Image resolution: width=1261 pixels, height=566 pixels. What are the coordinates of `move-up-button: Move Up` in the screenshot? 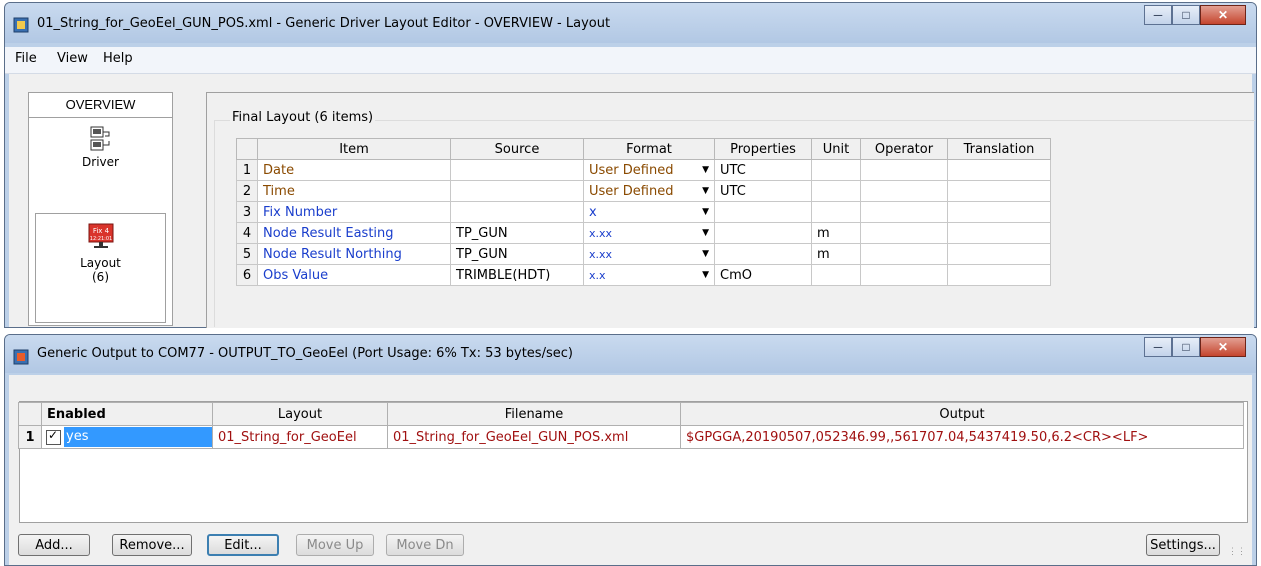 It's located at (335, 545).